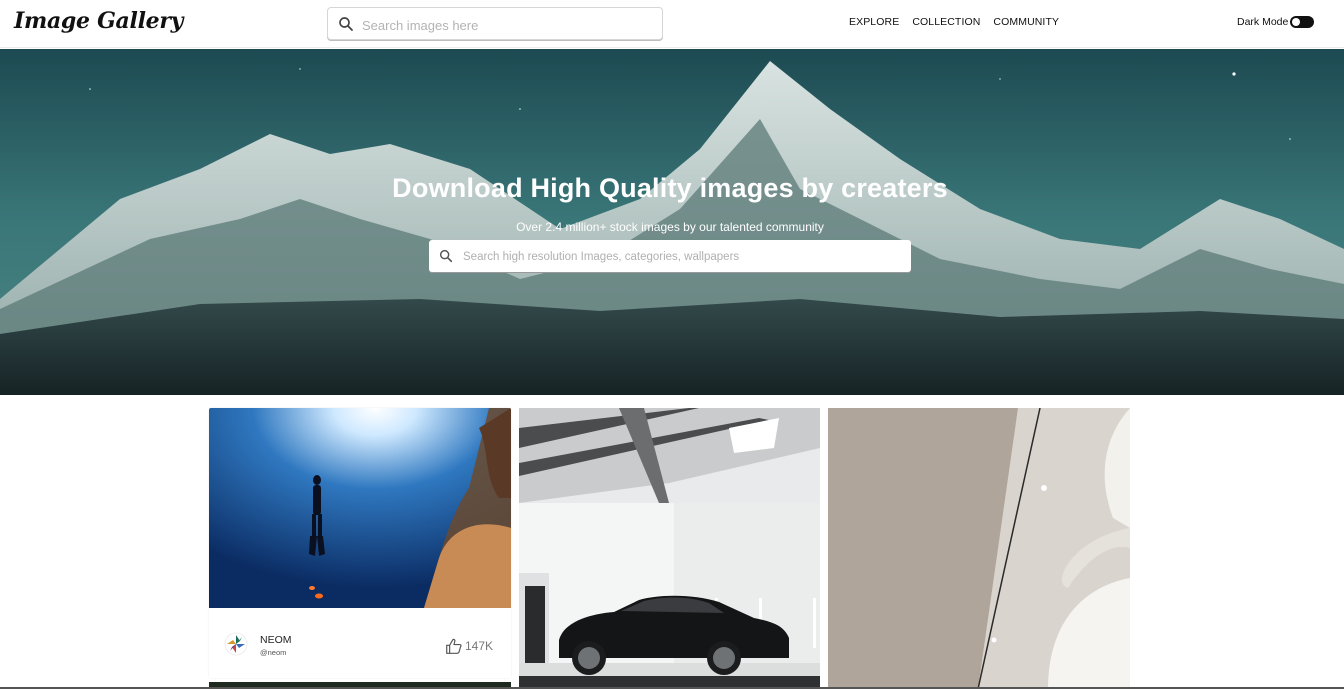 The image size is (1344, 689). I want to click on nav-search-box, so click(495, 23).